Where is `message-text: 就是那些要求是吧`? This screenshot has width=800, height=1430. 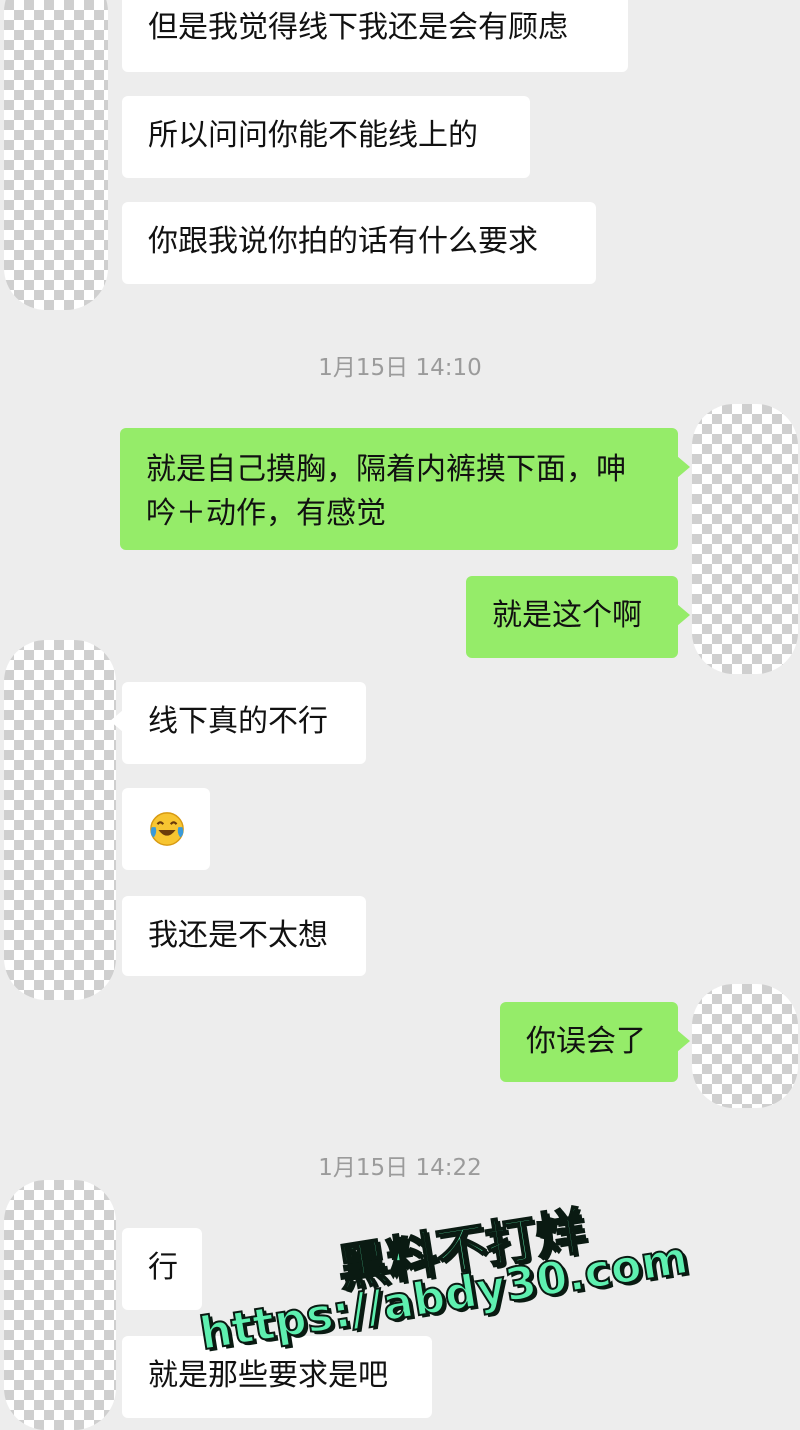
message-text: 就是那些要求是吧 is located at coordinates (268, 1375).